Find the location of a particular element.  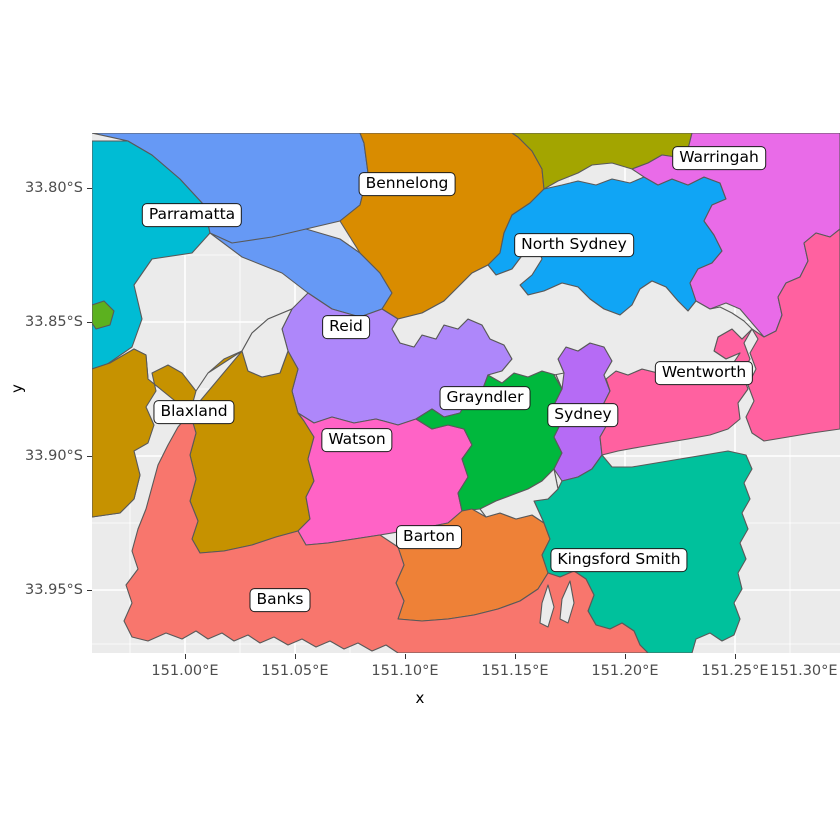

region-label-watson: Watson is located at coordinates (357, 440).